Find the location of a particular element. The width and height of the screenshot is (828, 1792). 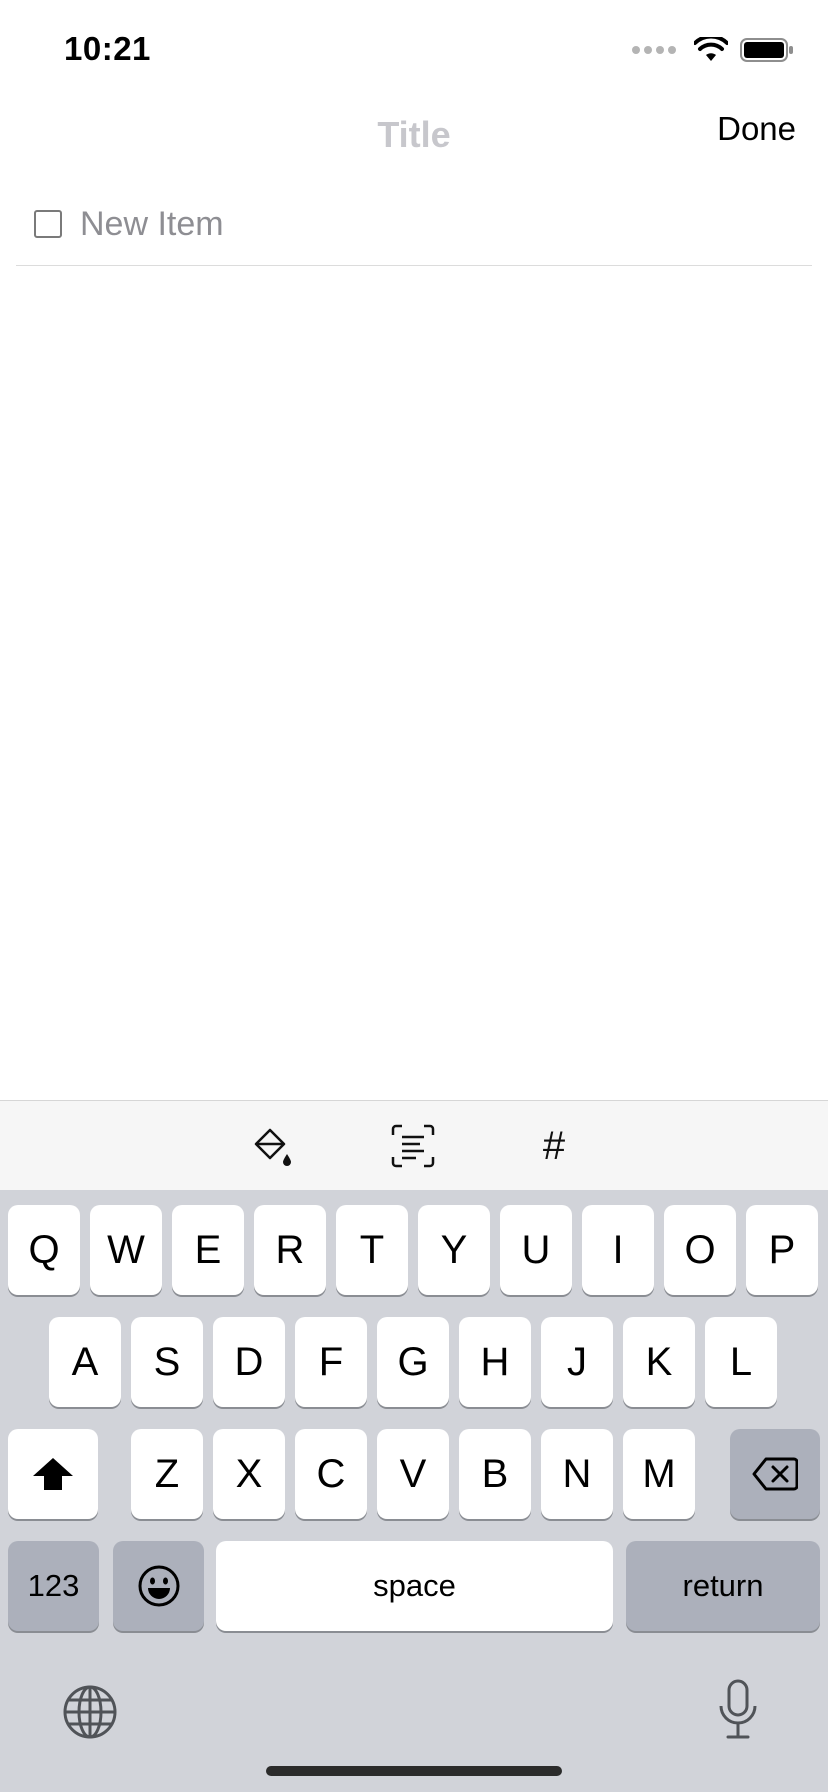

format-toolbar: # is located at coordinates (414, 1145).